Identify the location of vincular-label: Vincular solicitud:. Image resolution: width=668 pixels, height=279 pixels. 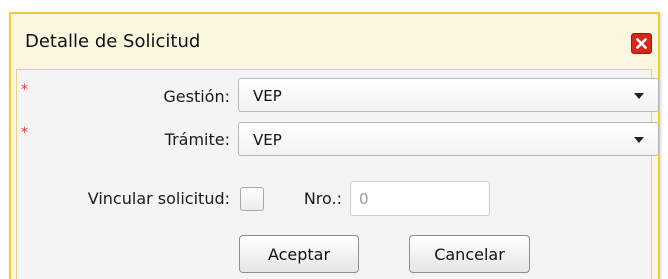
(158, 198).